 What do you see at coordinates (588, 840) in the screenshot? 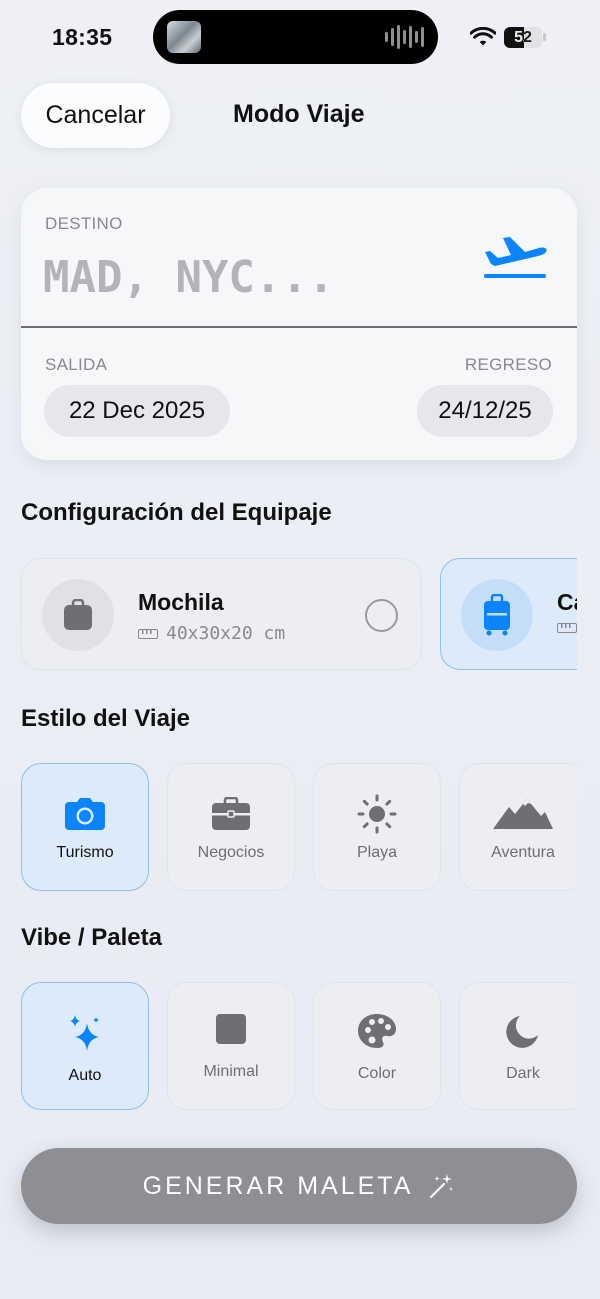
I see `horizontal-clip` at bounding box center [588, 840].